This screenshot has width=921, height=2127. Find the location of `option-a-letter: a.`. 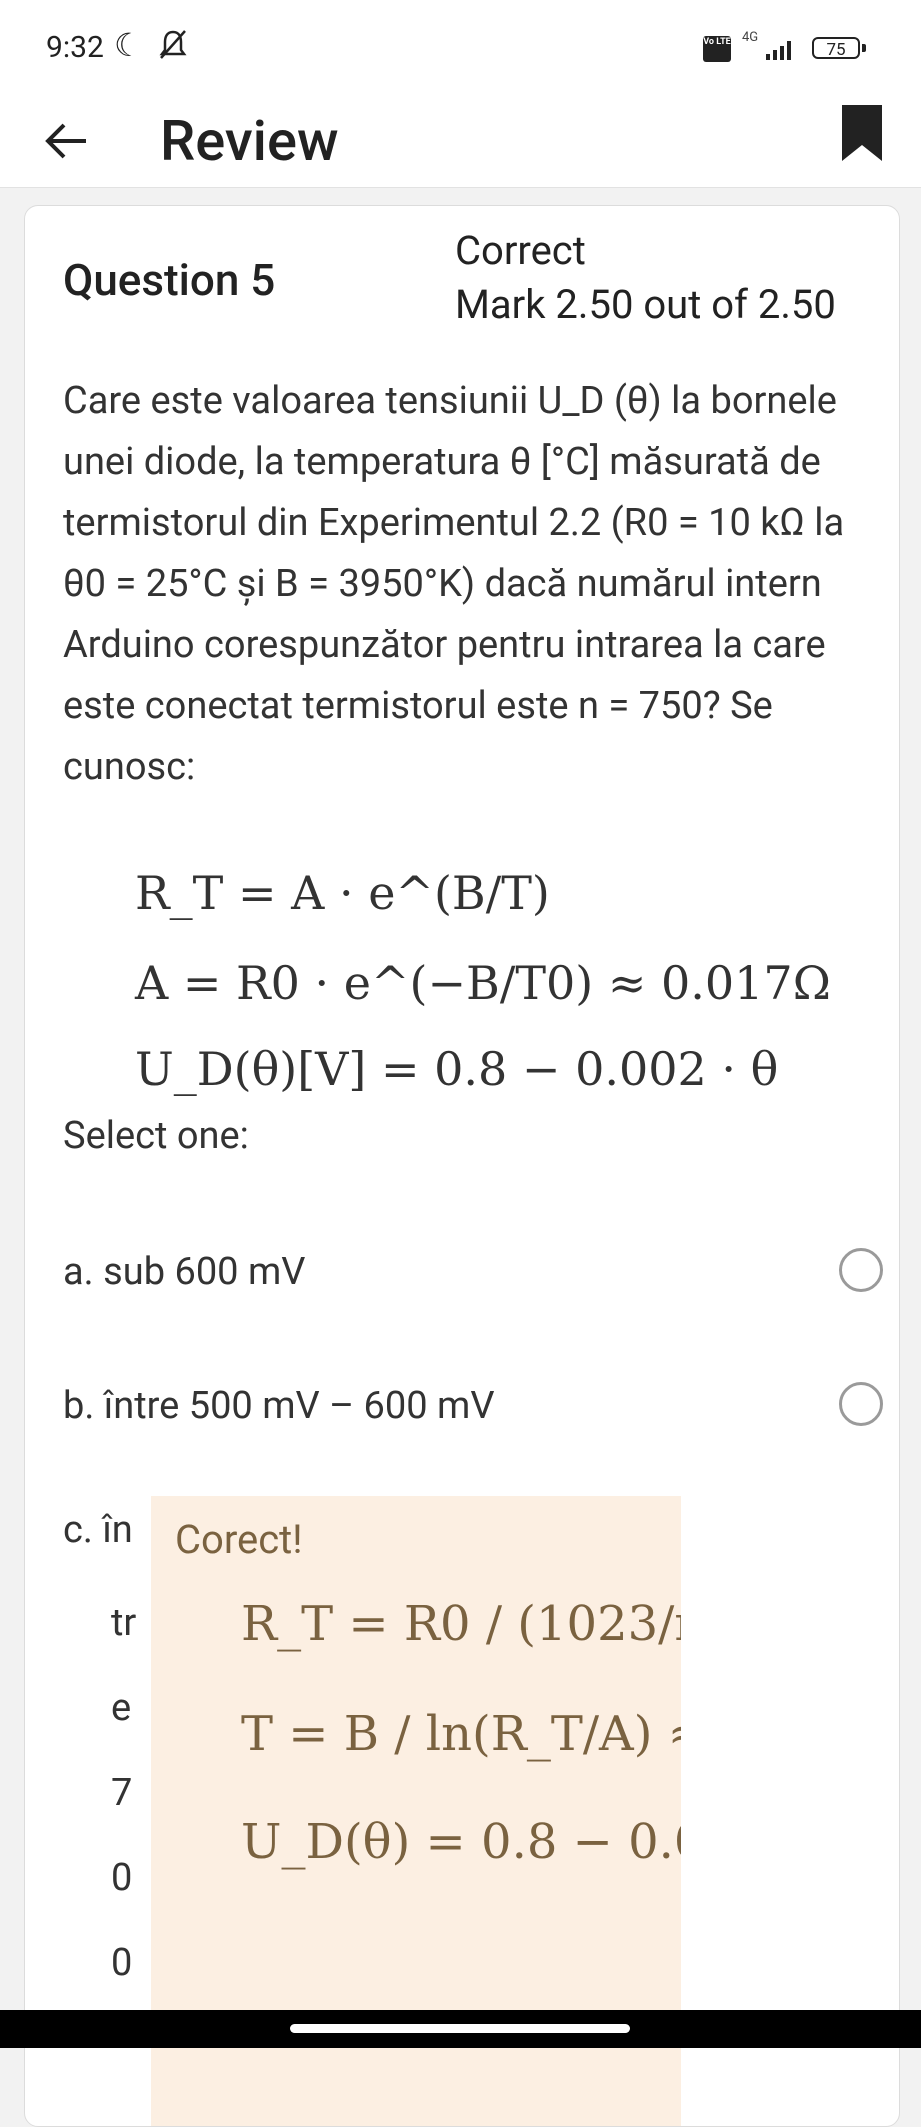

option-a-letter: a. is located at coordinates (78, 1272).